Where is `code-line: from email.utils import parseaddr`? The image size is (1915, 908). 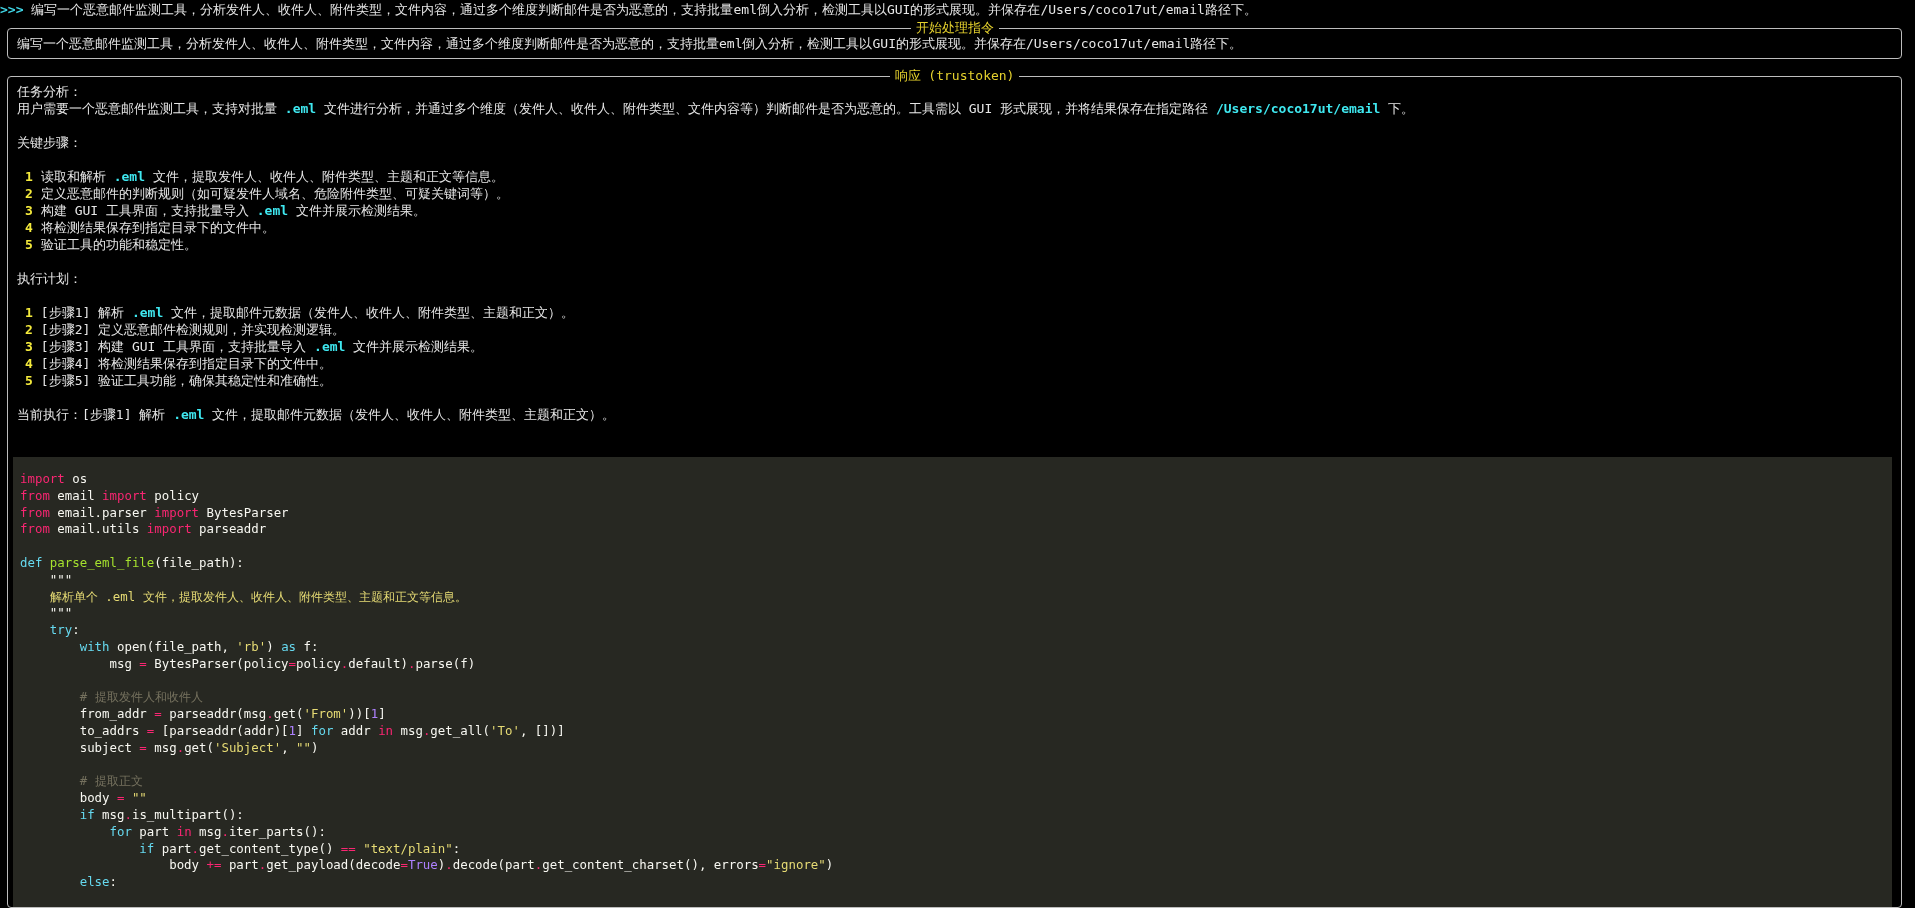 code-line: from email.utils import parseaddr is located at coordinates (143, 530).